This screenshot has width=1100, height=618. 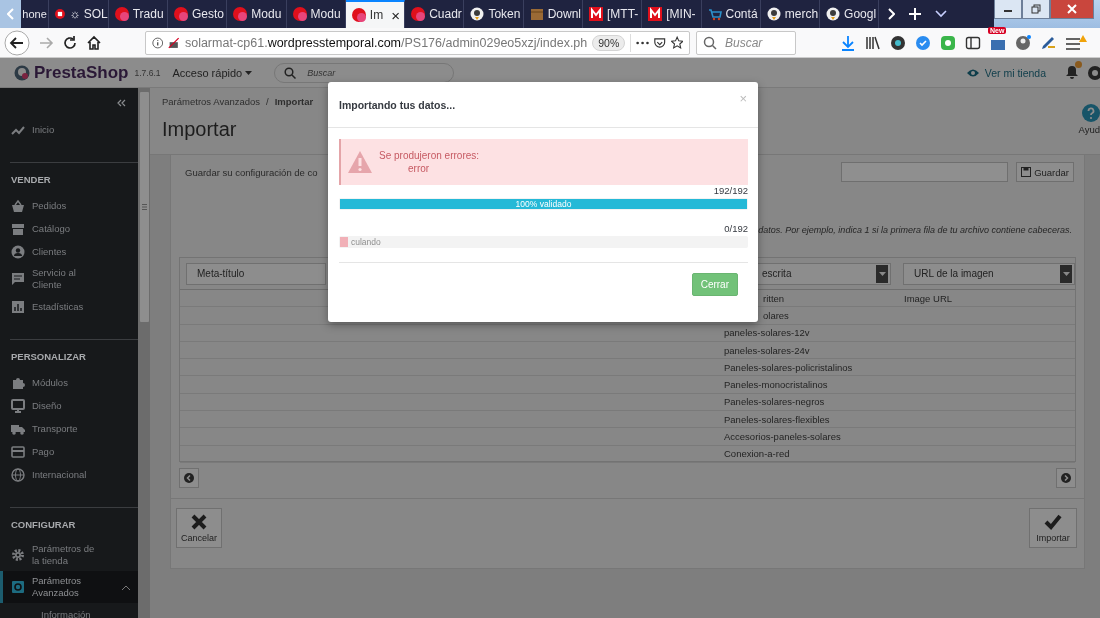 What do you see at coordinates (69, 129) in the screenshot?
I see `sidebar-item: Inicio` at bounding box center [69, 129].